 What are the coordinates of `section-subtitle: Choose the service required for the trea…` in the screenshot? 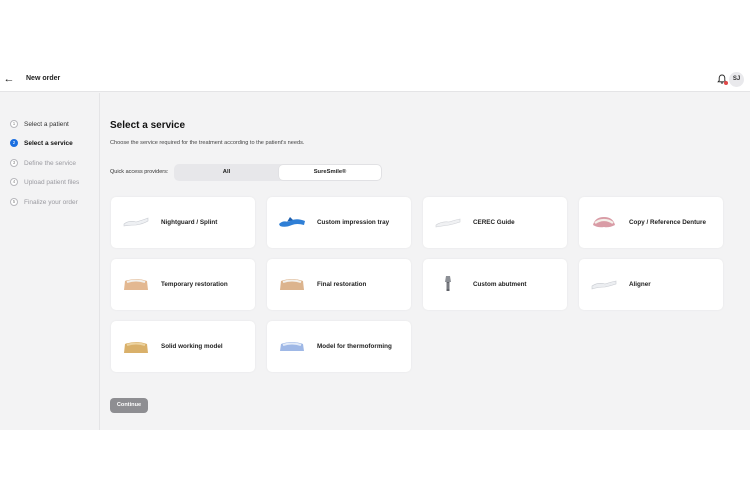 It's located at (207, 143).